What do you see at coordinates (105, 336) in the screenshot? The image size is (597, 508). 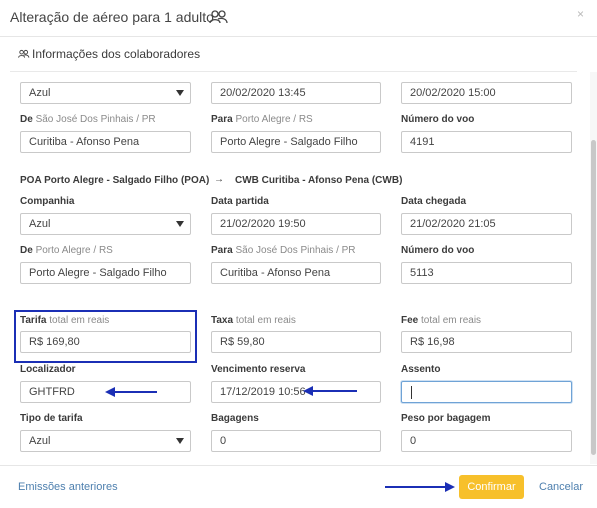 I see `annotation-highlight-box` at bounding box center [105, 336].